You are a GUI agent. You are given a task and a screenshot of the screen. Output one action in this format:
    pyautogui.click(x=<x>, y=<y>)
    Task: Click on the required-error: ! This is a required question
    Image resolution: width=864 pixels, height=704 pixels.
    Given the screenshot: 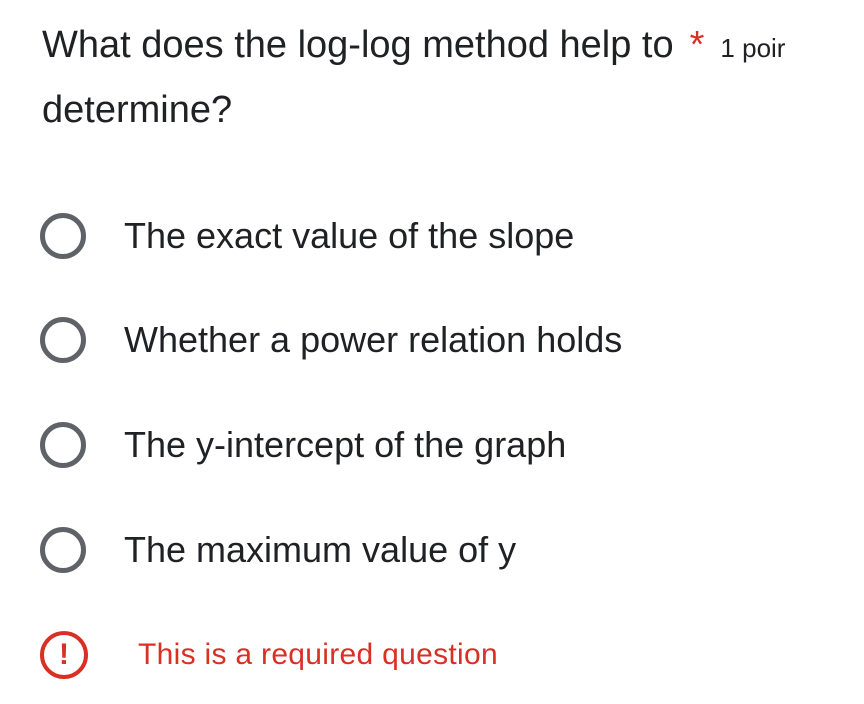 What is the action you would take?
    pyautogui.click(x=269, y=655)
    